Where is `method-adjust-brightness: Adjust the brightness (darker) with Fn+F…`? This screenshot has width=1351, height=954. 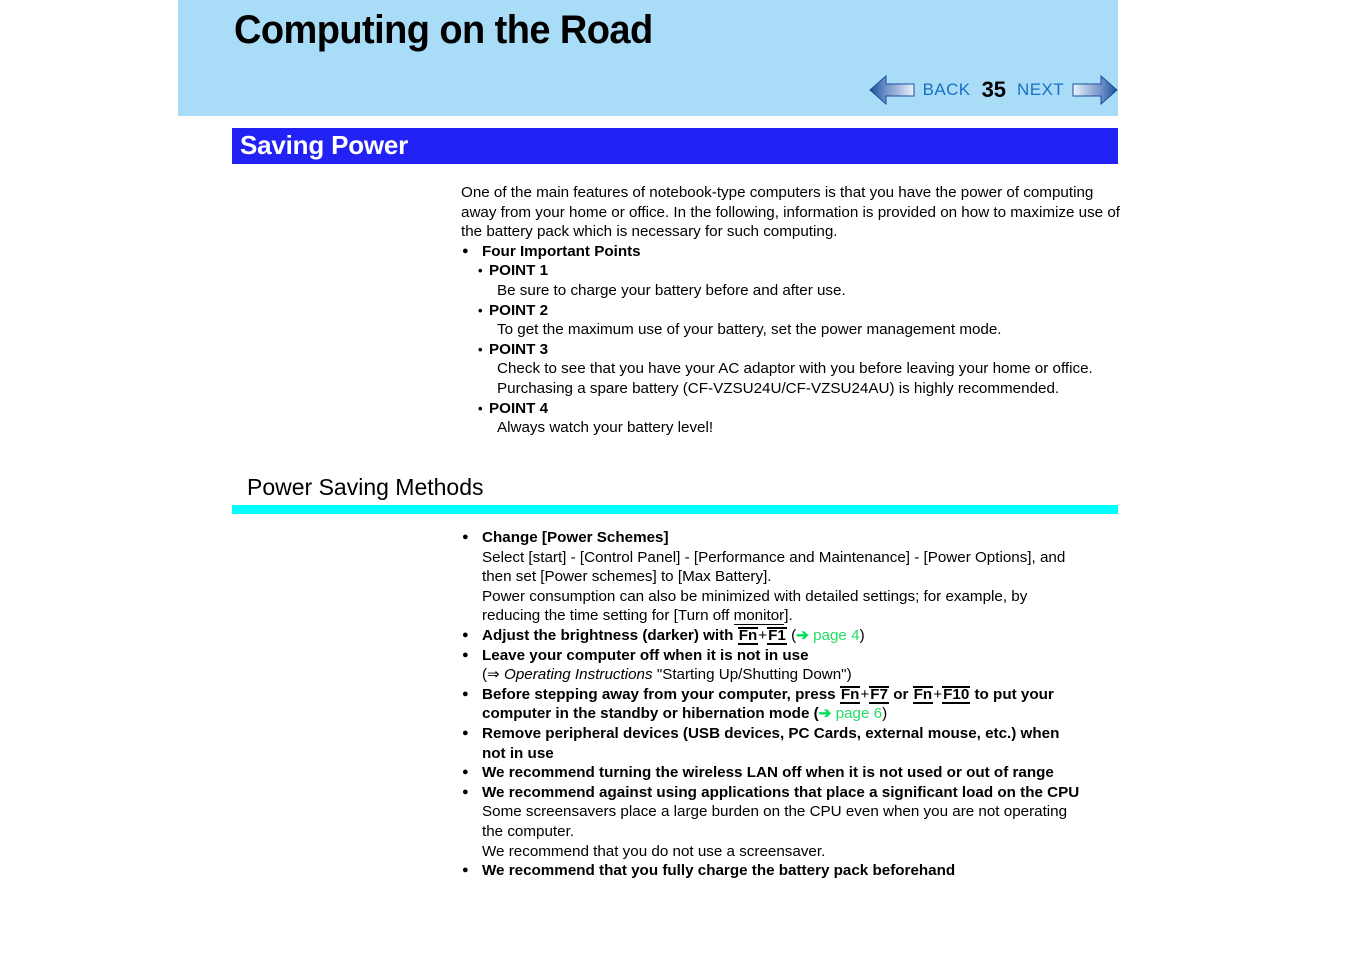
method-adjust-brightness: Adjust the brightness (darker) with Fn+F… is located at coordinates (791, 635).